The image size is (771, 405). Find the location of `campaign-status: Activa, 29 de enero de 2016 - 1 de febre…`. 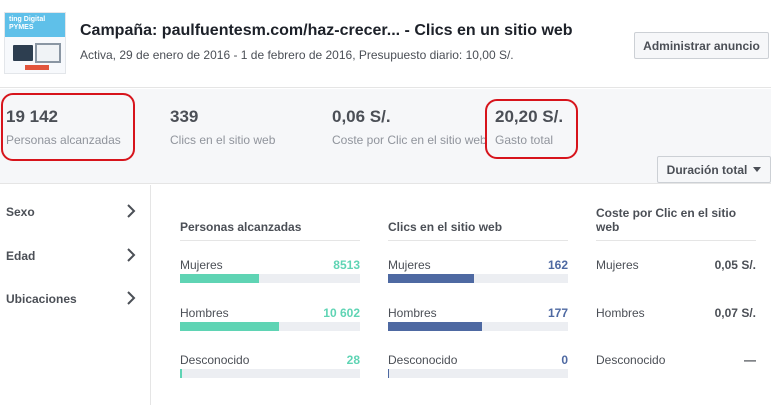

campaign-status: Activa, 29 de enero de 2016 - 1 de febre… is located at coordinates (297, 55).